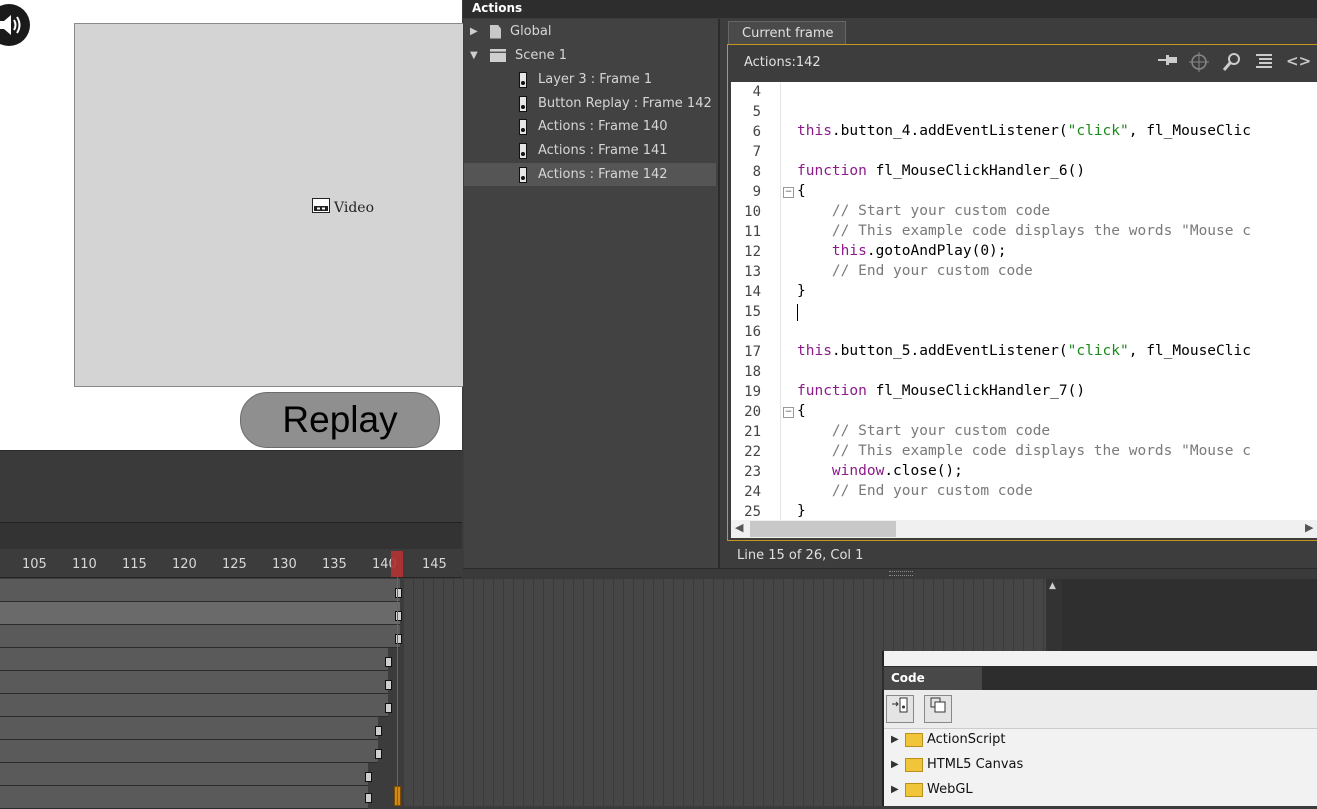 This screenshot has height=809, width=1317. Describe the element at coordinates (941, 391) in the screenshot. I see `code-line: function fl_MouseClickHandler_7()` at that location.